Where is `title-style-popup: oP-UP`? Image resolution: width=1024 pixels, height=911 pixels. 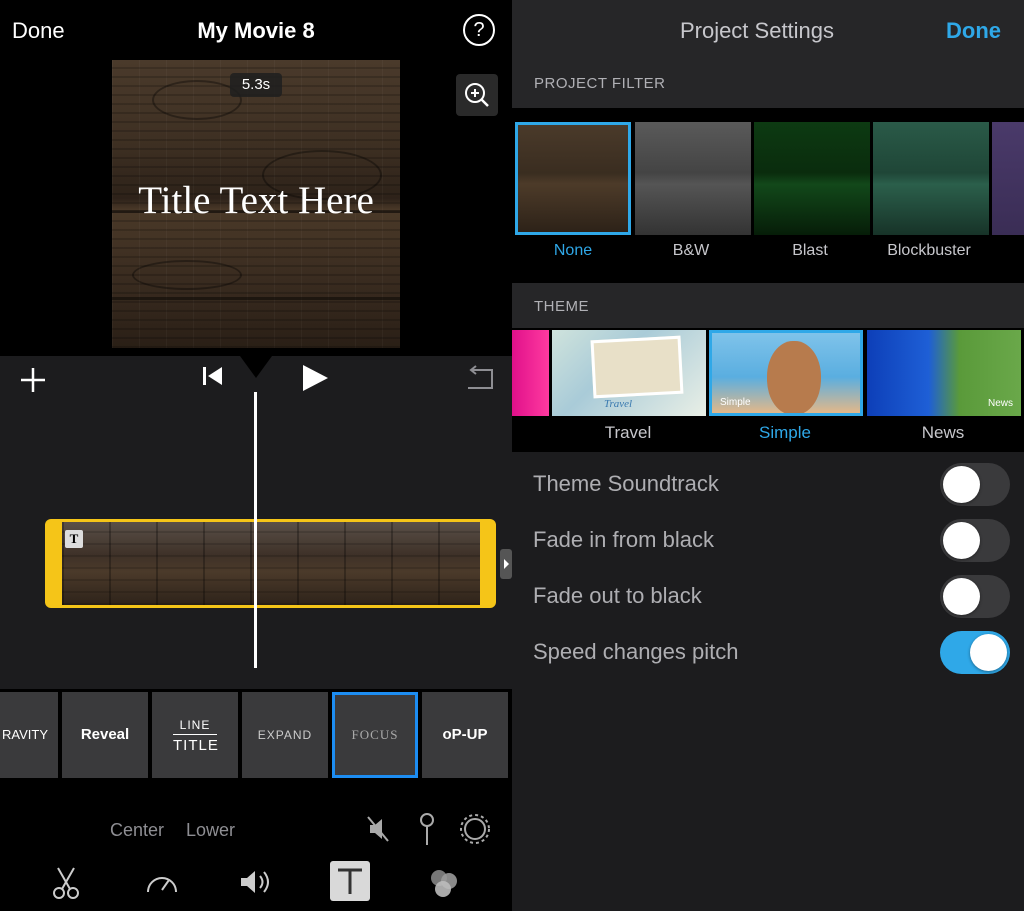
title-style-popup: oP-UP is located at coordinates (465, 735).